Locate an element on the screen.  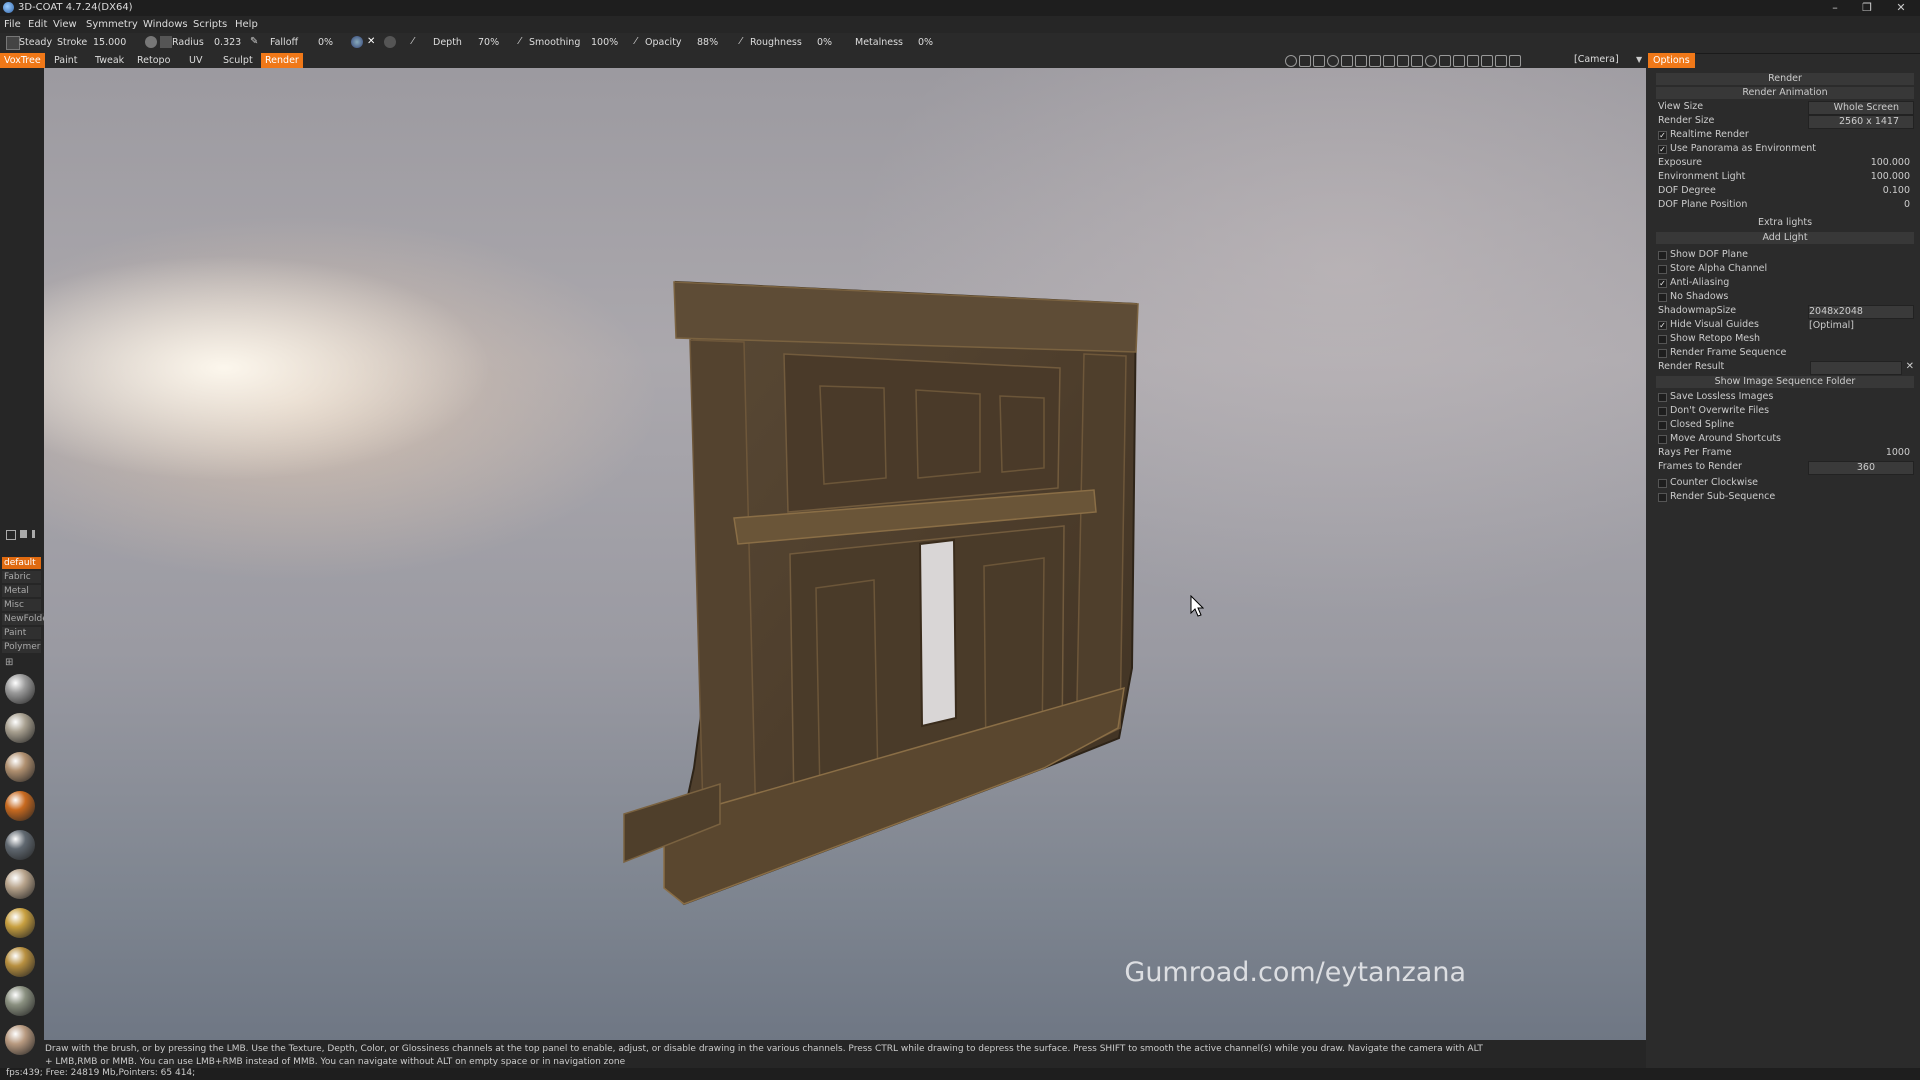
menu-view: View is located at coordinates (65, 24).